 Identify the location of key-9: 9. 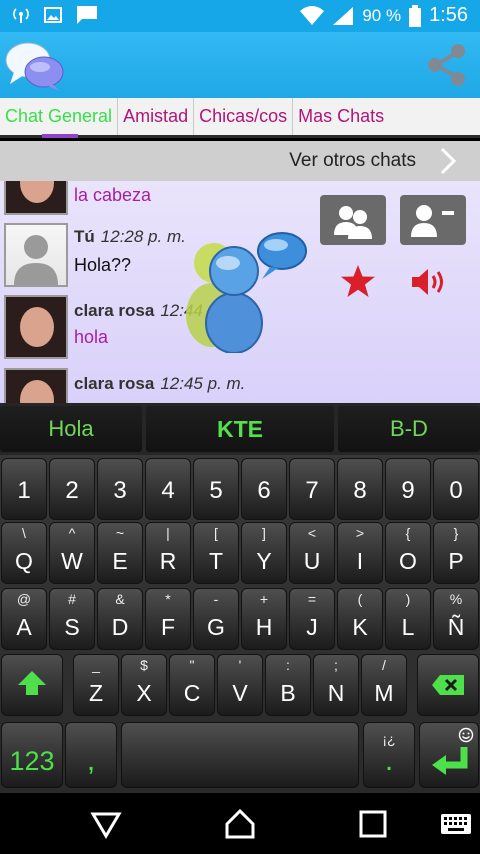
(408, 489).